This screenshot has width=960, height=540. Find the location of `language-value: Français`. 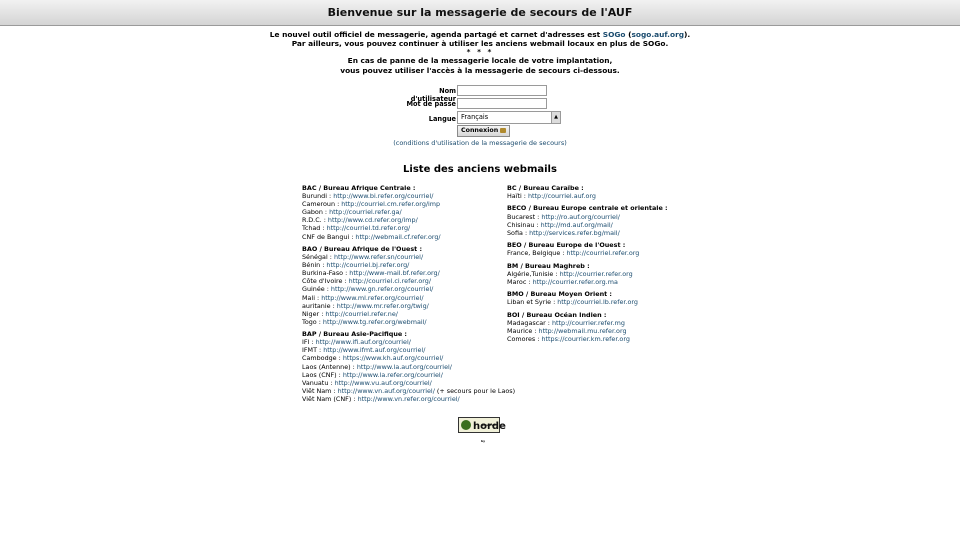

language-value: Français is located at coordinates (475, 117).